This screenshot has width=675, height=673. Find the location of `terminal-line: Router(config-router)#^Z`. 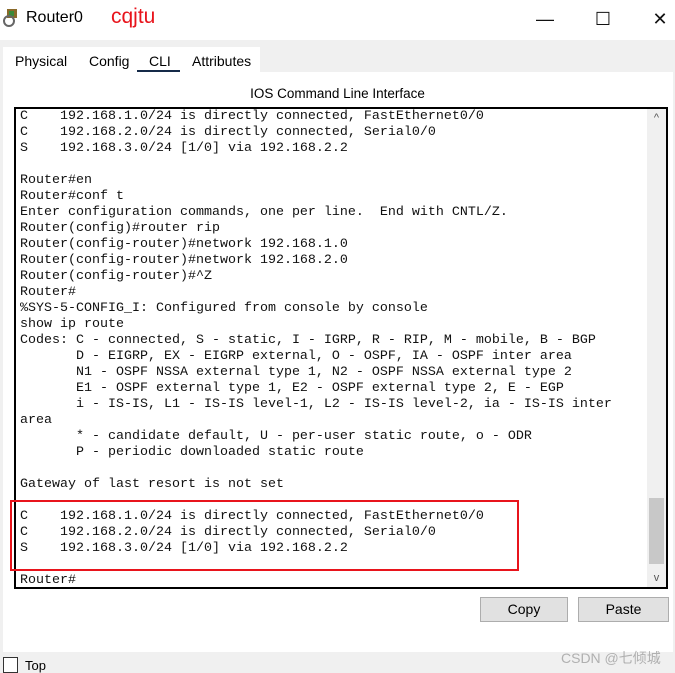

terminal-line: Router(config-router)#^Z is located at coordinates (116, 276).